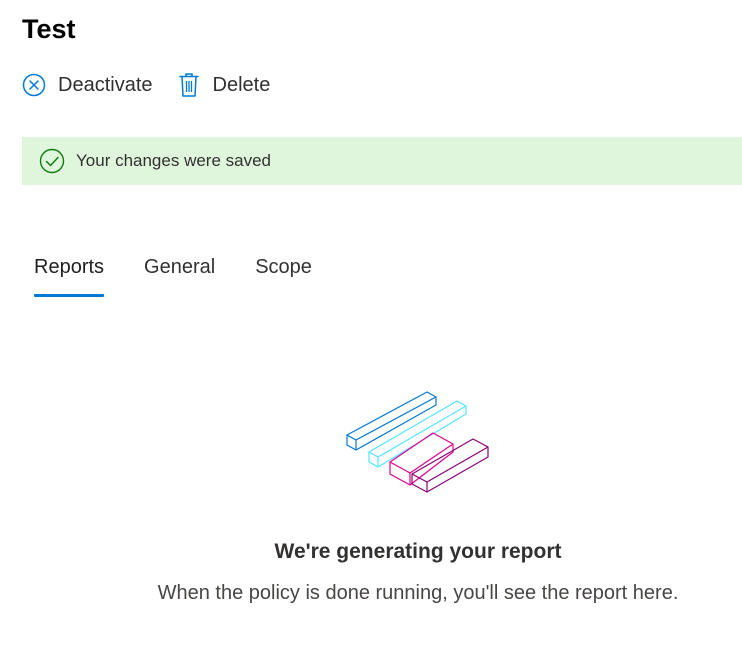 The width and height of the screenshot is (742, 659). What do you see at coordinates (382, 161) in the screenshot?
I see `success-message-bar: Your changes were saved` at bounding box center [382, 161].